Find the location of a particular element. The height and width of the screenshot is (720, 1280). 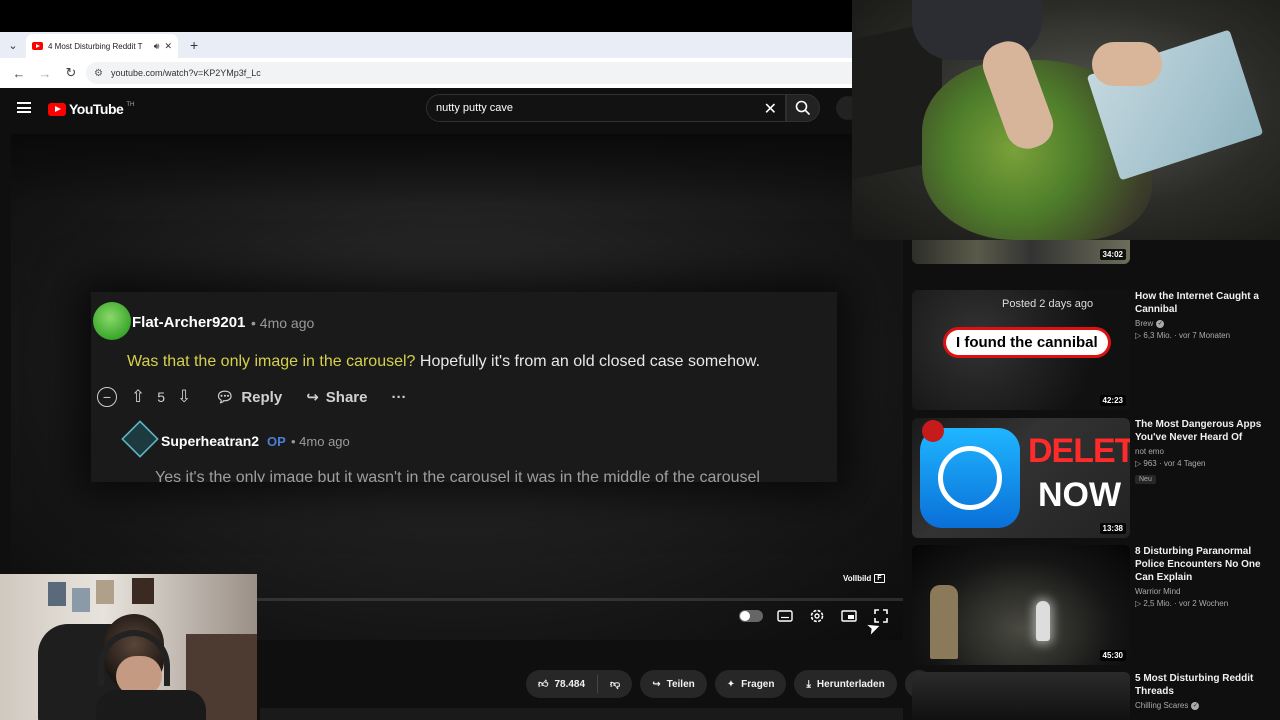

browser-tab-active: 4 Most Disturbing Reddit T 🔊︎ ✕ is located at coordinates (102, 46).